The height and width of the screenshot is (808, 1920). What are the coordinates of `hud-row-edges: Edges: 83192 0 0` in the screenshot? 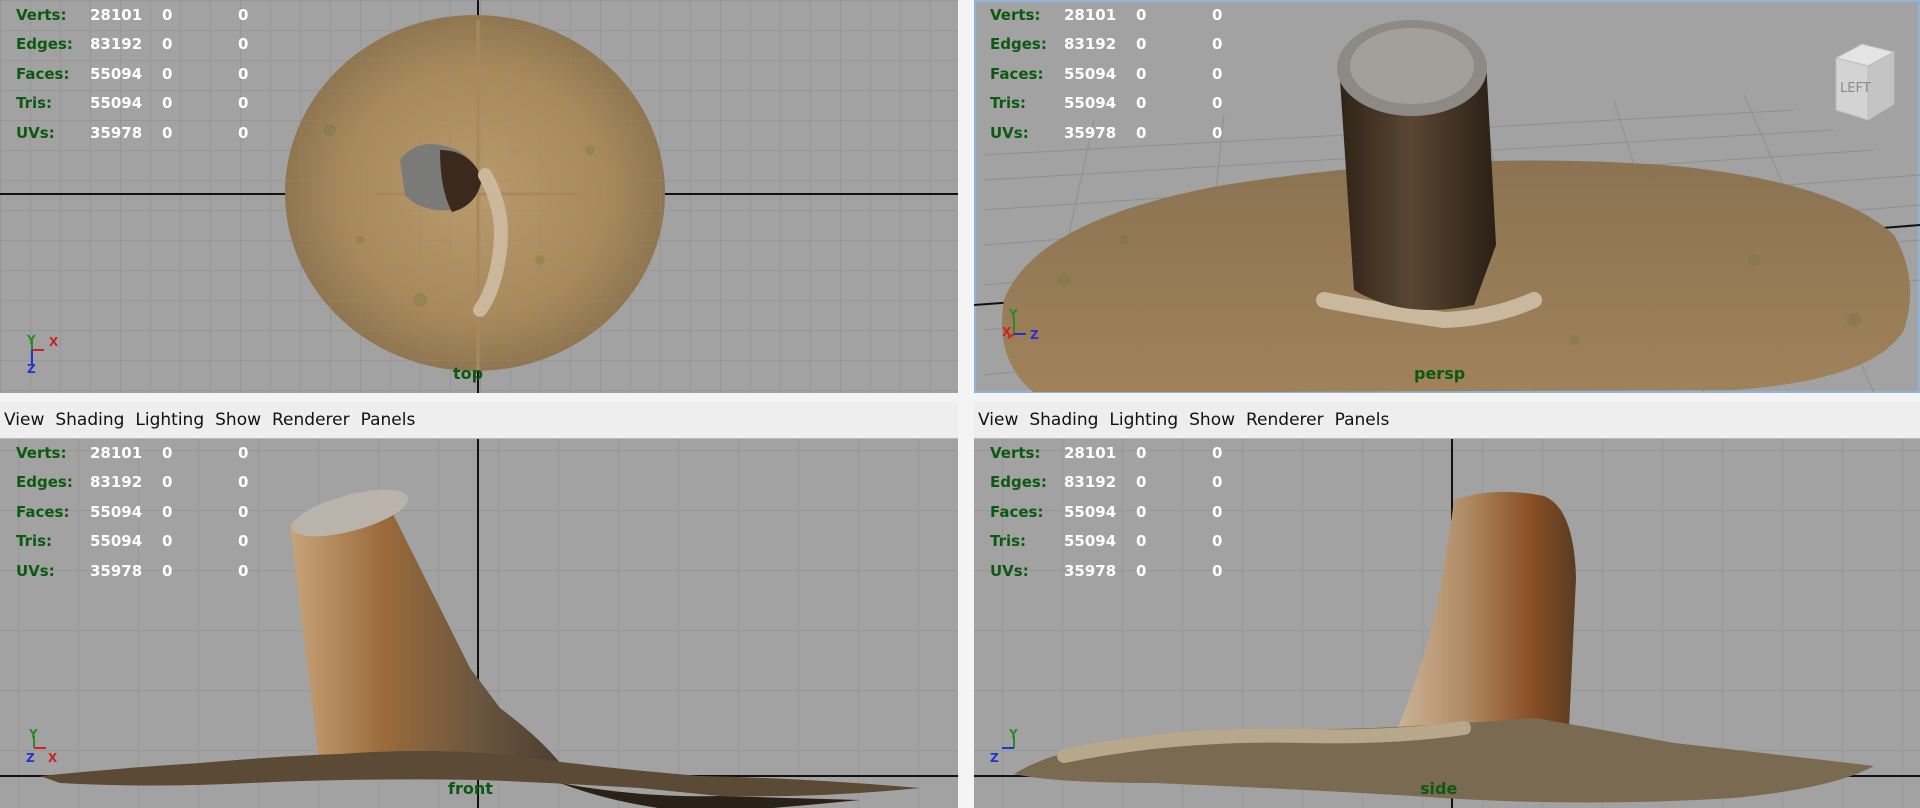 It's located at (132, 483).